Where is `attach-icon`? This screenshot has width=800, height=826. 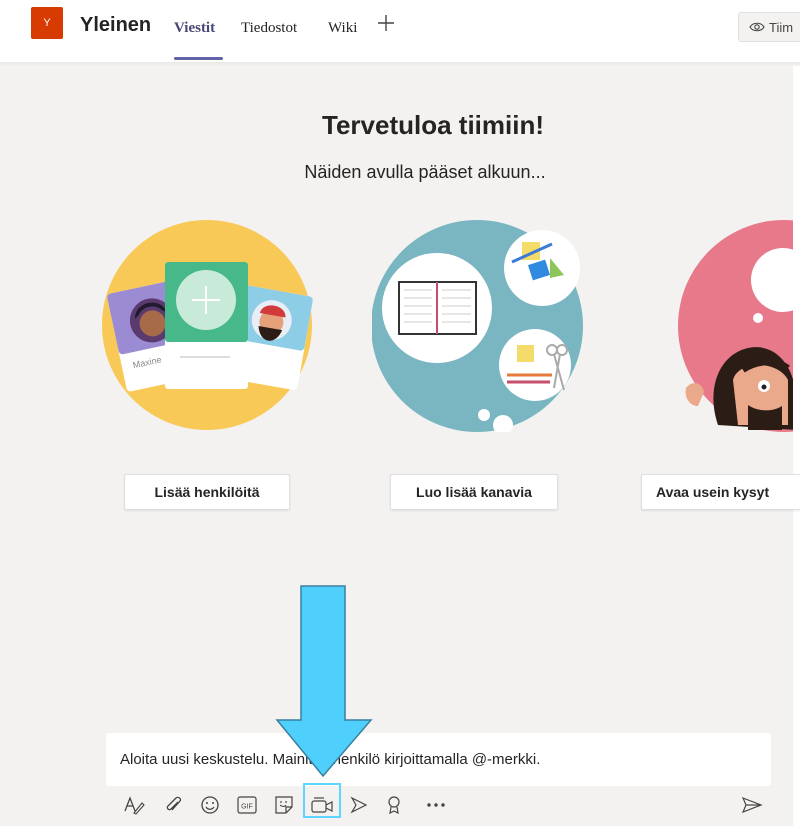
attach-icon is located at coordinates (174, 803).